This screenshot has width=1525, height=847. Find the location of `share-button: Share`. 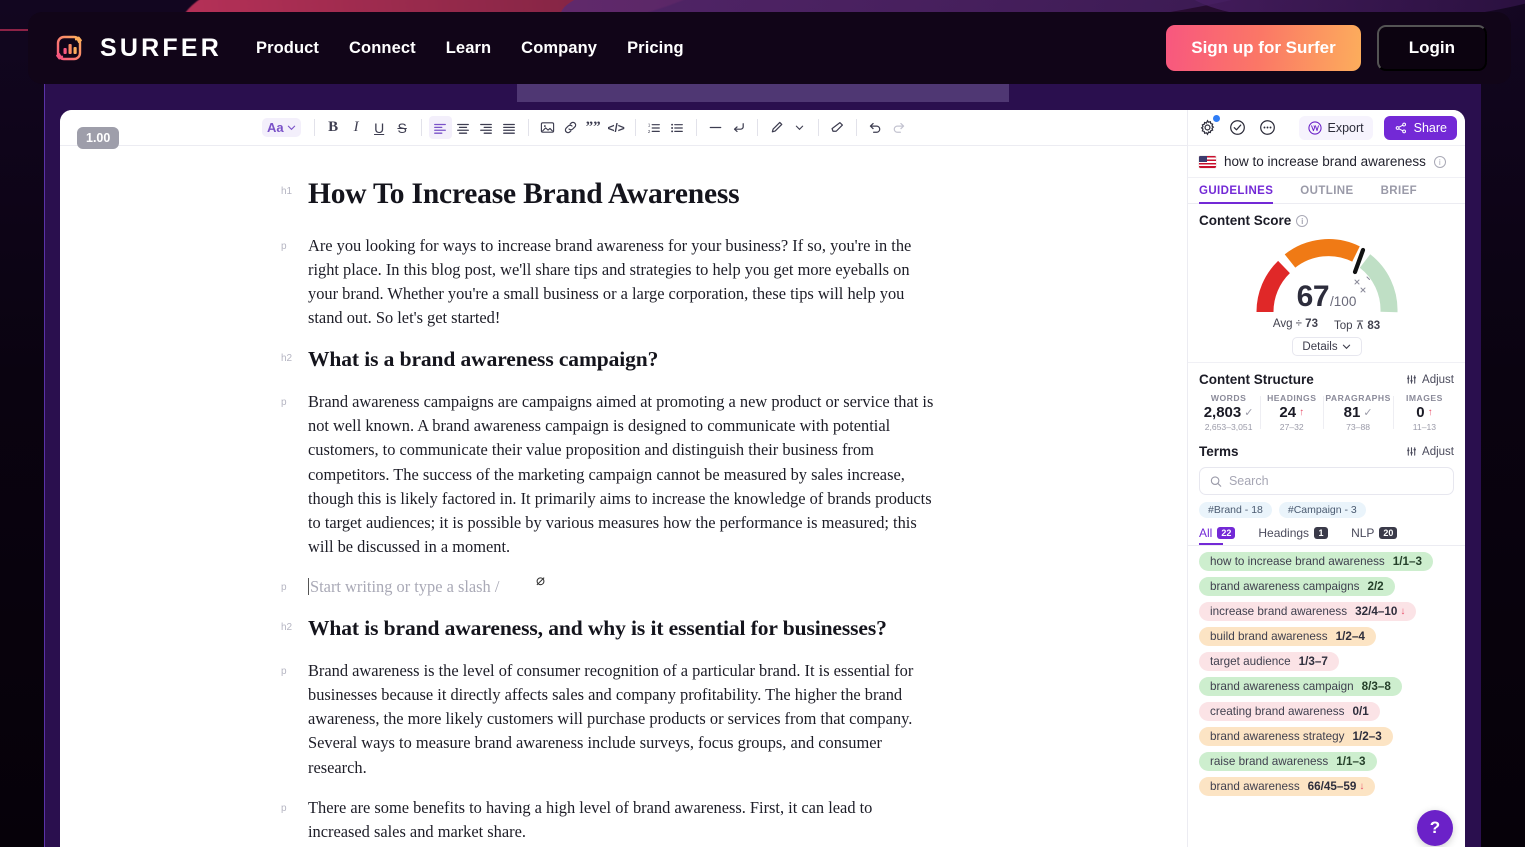

share-button: Share is located at coordinates (1420, 127).